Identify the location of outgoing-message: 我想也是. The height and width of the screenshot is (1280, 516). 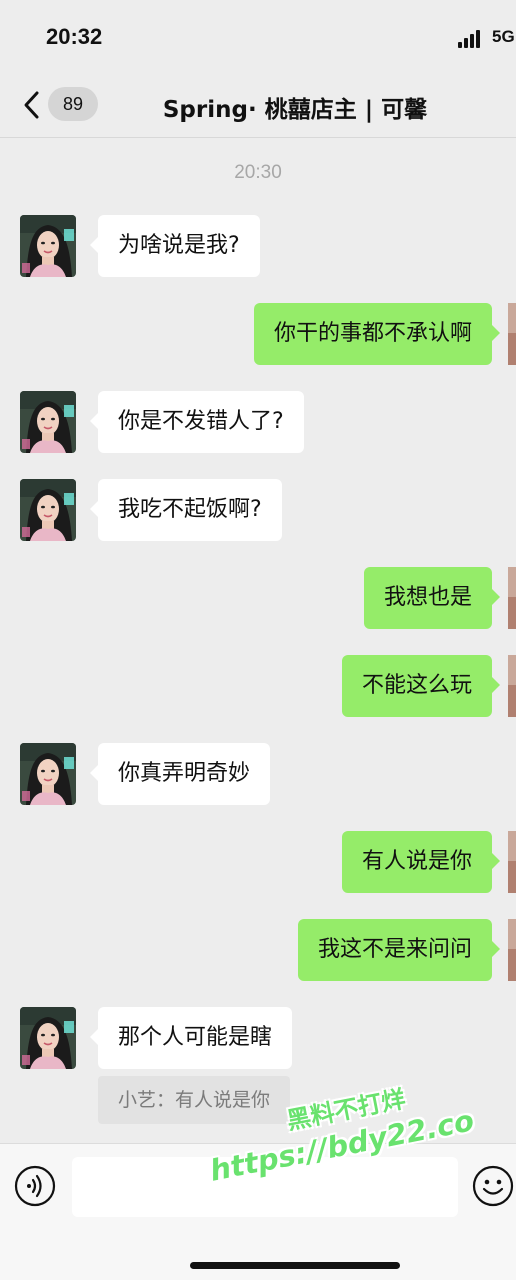
(432, 598).